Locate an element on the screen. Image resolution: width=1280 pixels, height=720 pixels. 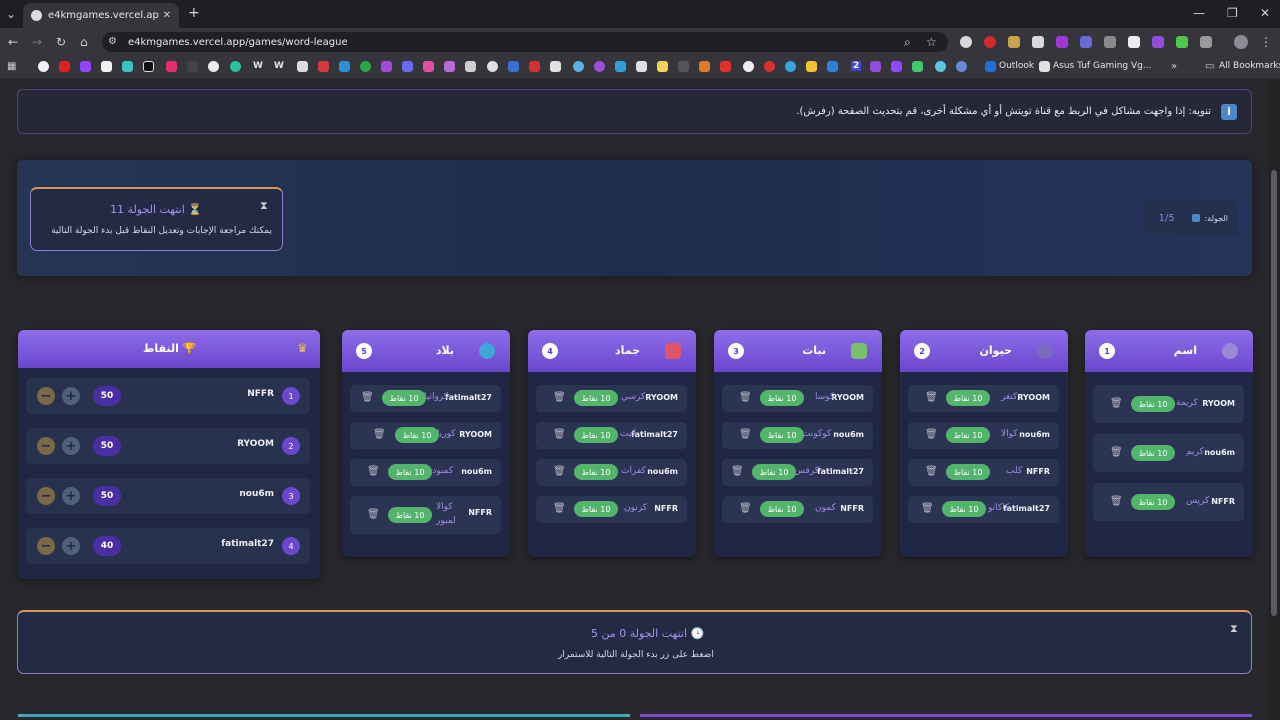
bookmark-9-icon is located at coordinates (213, 66).